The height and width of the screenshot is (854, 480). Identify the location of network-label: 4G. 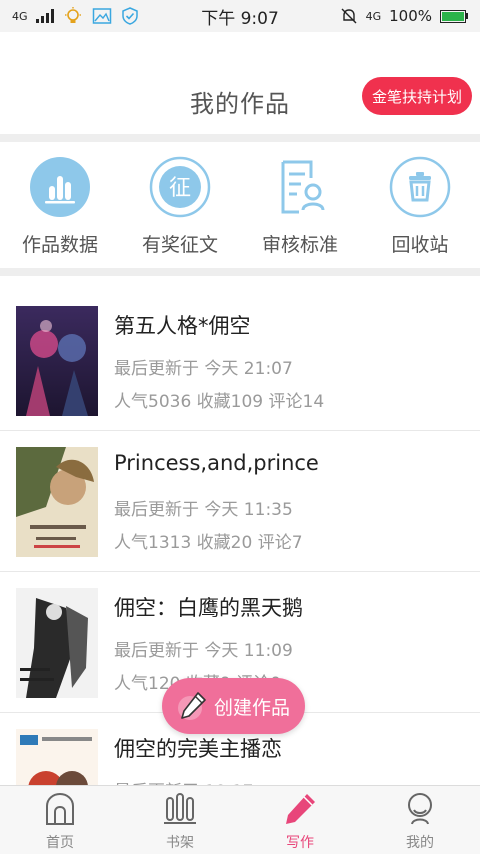
(20, 16).